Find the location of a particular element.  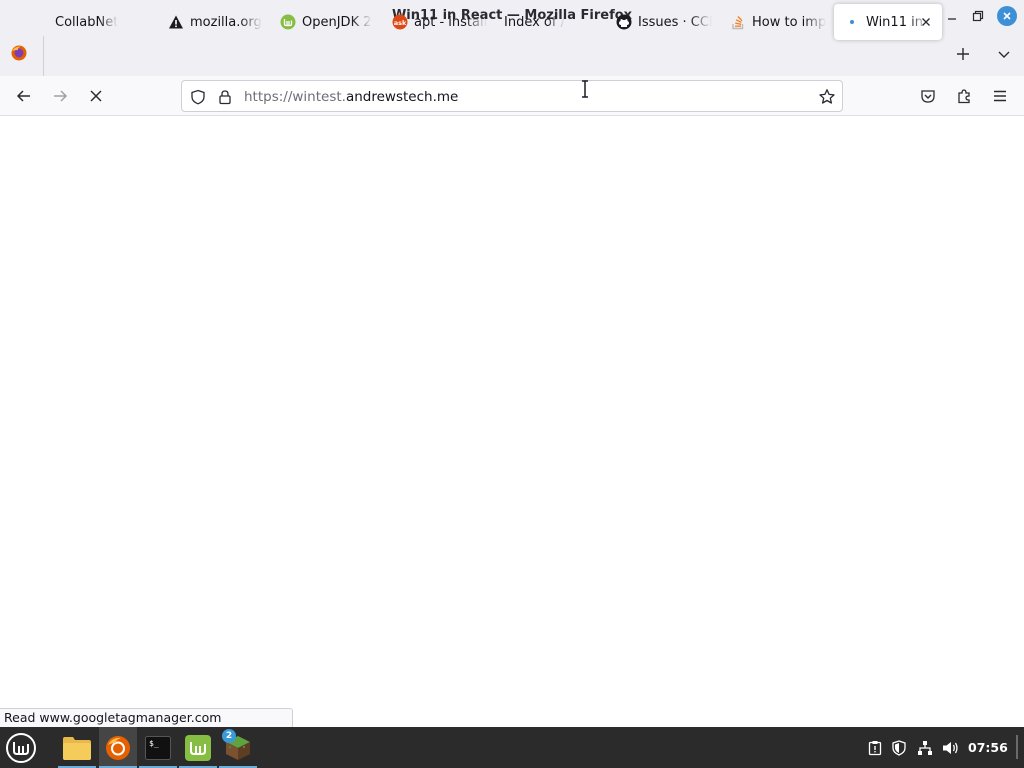

close-tab-button is located at coordinates (926, 22).